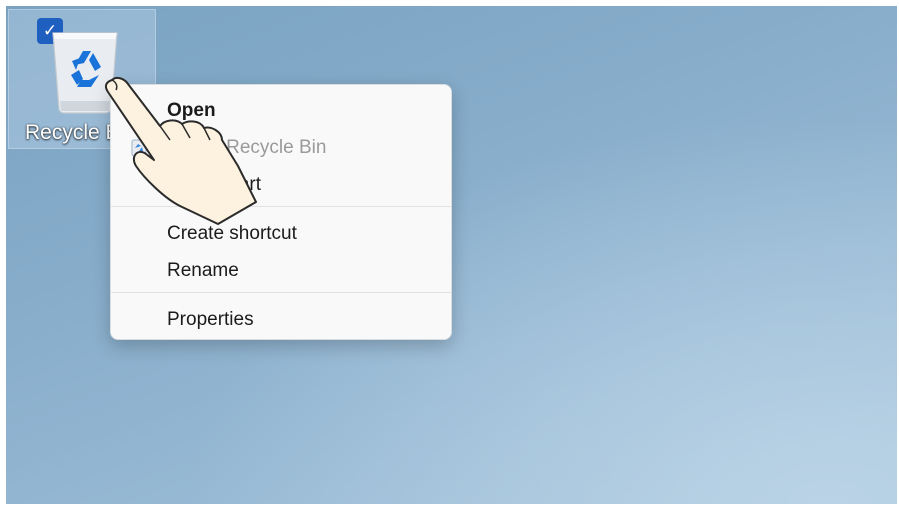 This screenshot has width=899, height=506. Describe the element at coordinates (180, 150) in the screenshot. I see `pointing-hand-icon` at that location.